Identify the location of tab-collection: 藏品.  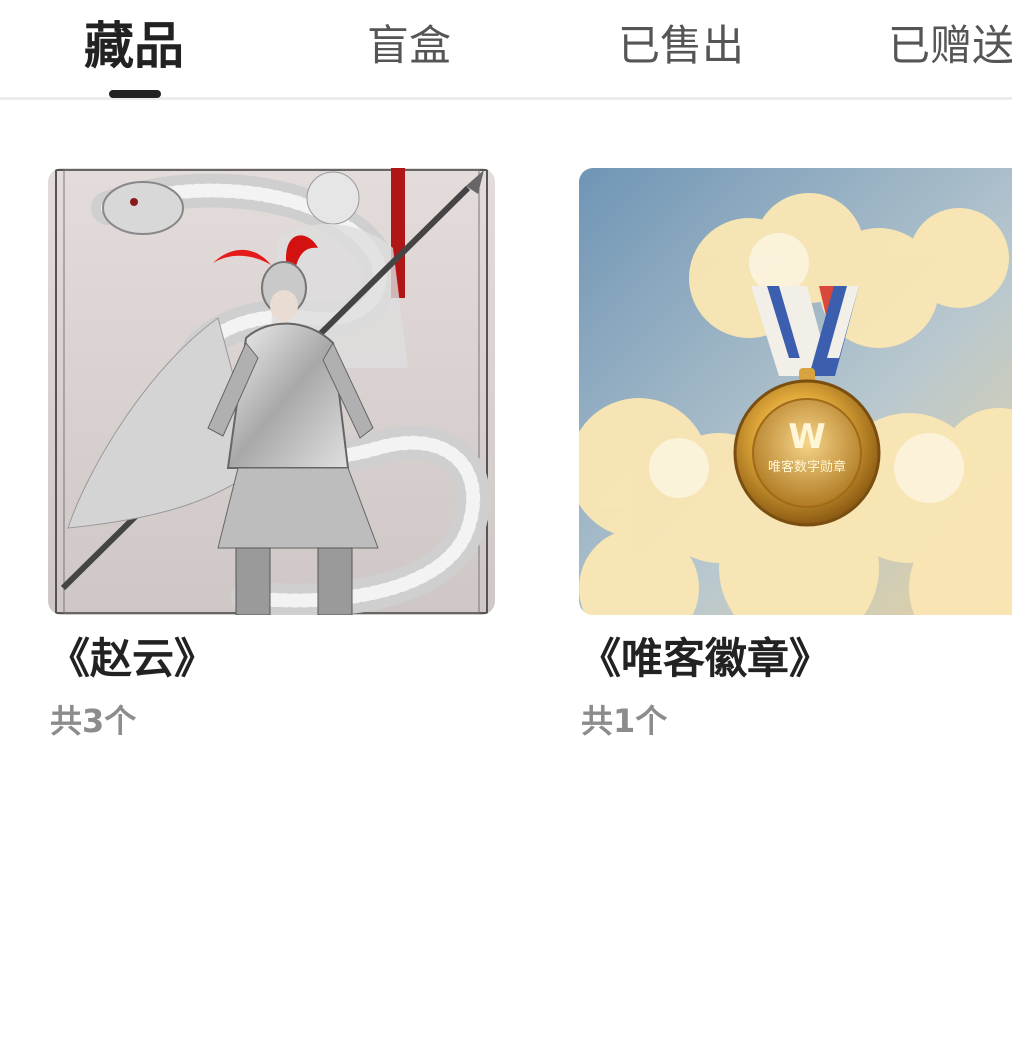
(134, 46).